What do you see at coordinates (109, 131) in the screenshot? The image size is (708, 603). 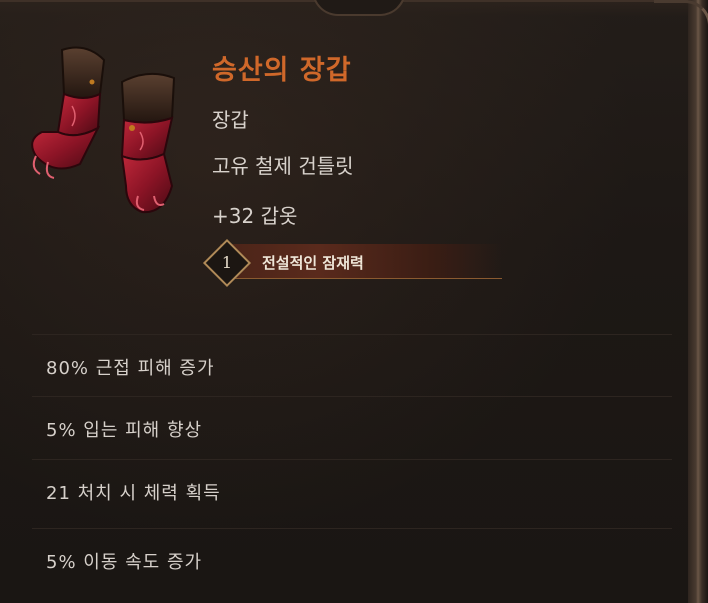 I see `gauntlets-icon` at bounding box center [109, 131].